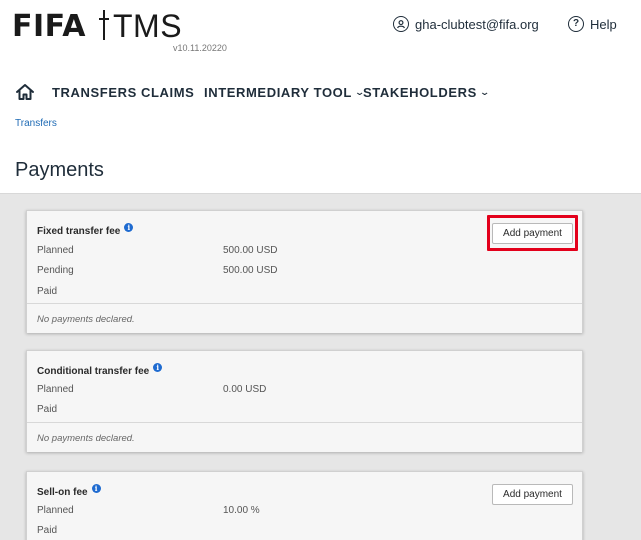 This screenshot has height=540, width=641. I want to click on nav-claims: CLAIMS, so click(167, 92).